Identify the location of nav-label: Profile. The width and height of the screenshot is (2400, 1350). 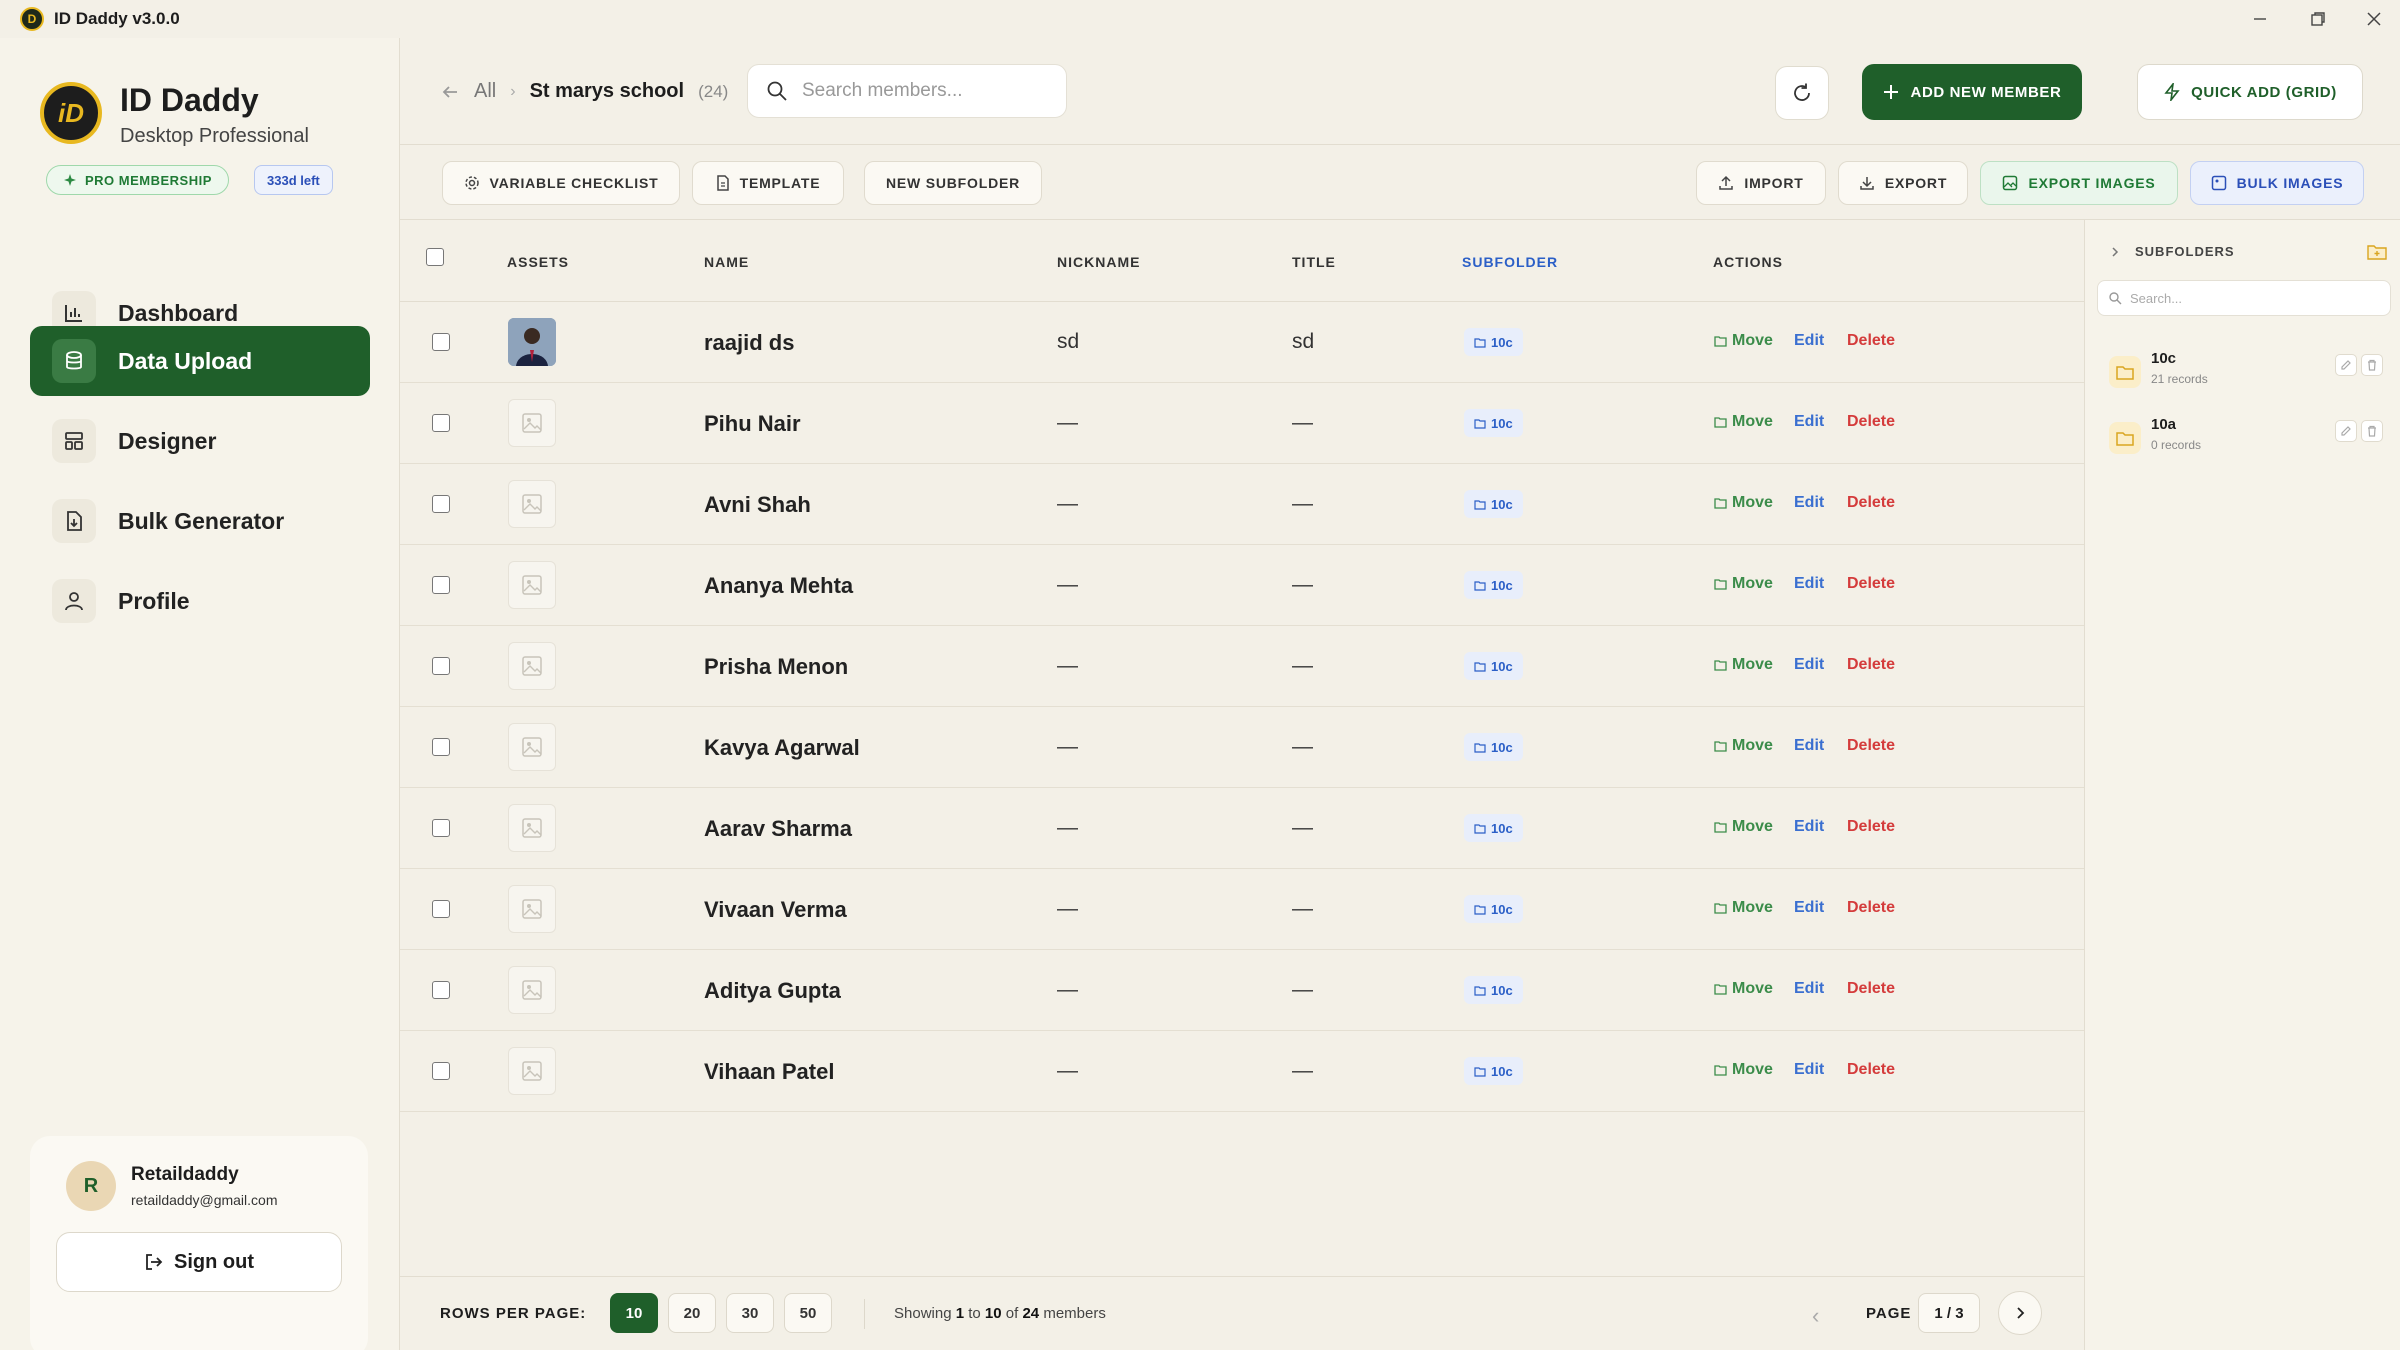
(154, 600).